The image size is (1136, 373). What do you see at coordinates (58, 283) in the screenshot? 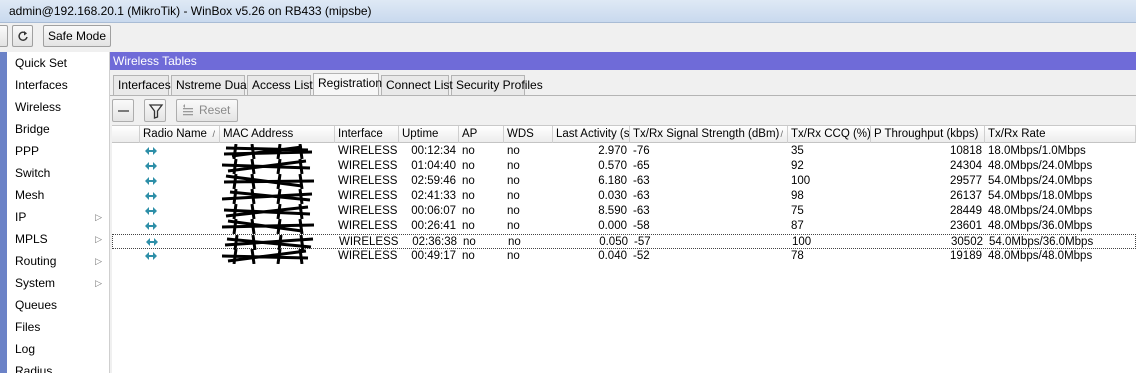
I see `menu-item-system: System ▷` at bounding box center [58, 283].